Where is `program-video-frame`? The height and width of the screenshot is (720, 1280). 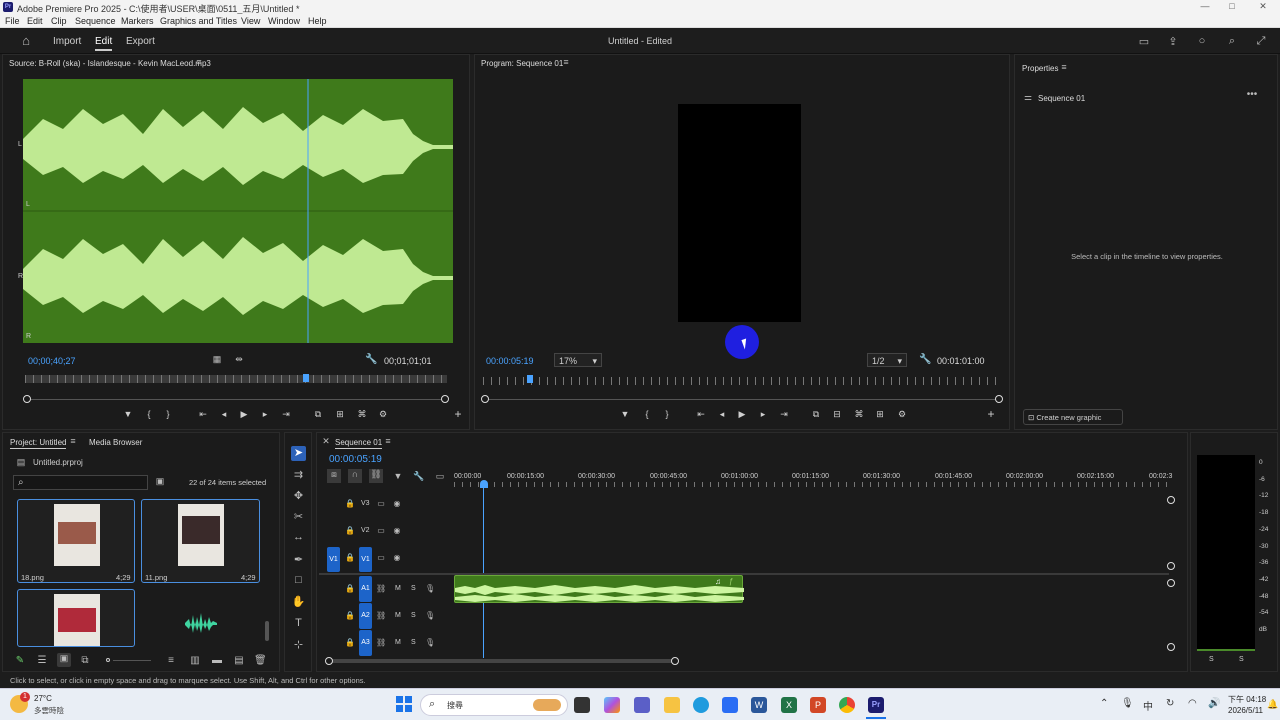
program-video-frame is located at coordinates (739, 213).